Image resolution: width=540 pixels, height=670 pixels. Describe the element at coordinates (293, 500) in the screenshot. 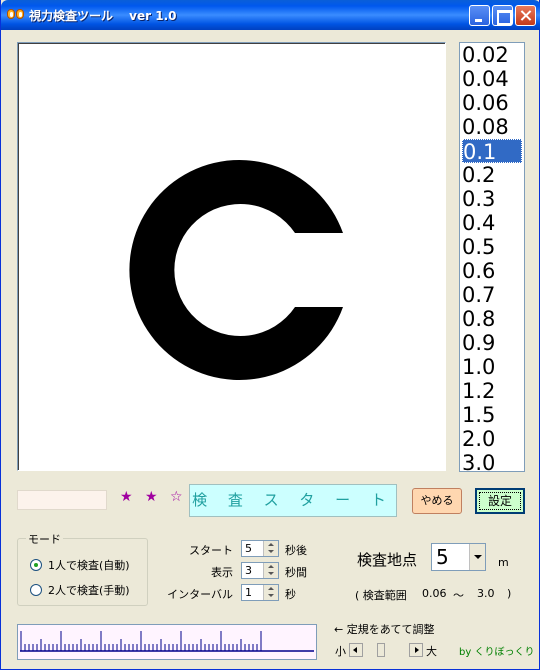

I see `start-test-button: 検 査 ス タ ー ト` at that location.